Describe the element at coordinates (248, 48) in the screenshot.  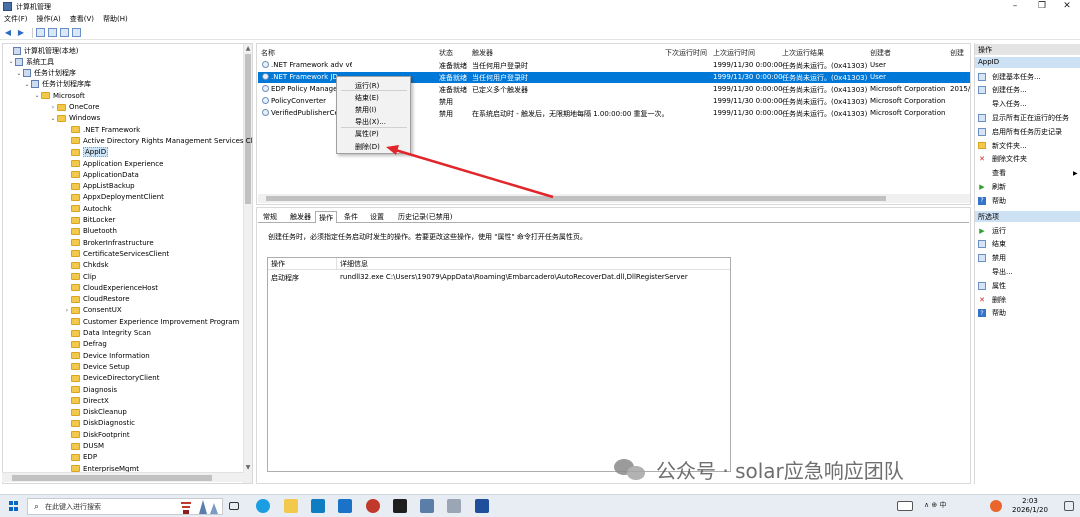
I see `scroll-up-icon: ▲` at that location.